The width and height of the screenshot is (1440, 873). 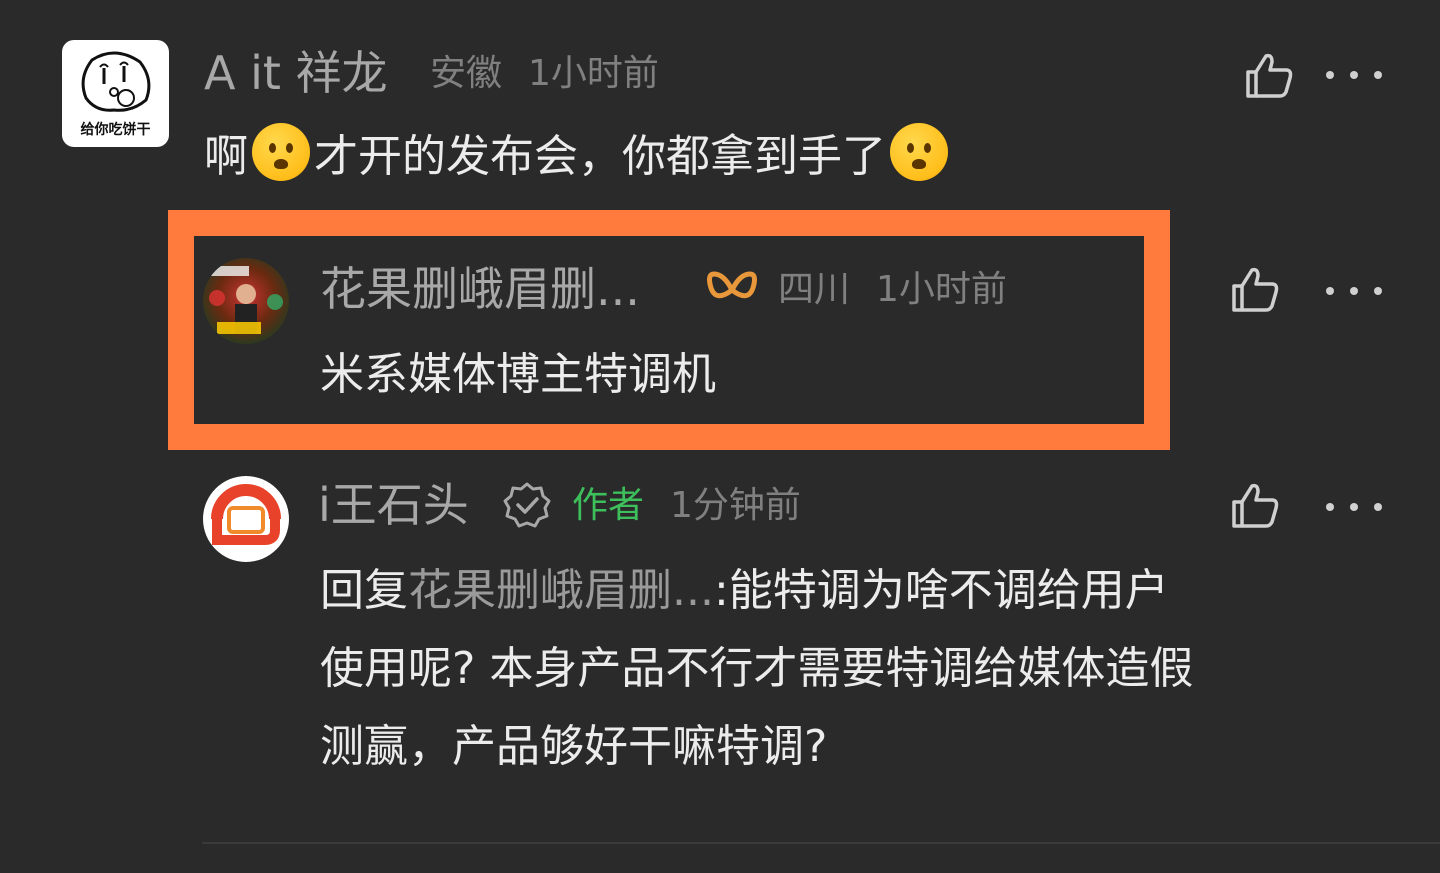 I want to click on divider, so click(x=821, y=843).